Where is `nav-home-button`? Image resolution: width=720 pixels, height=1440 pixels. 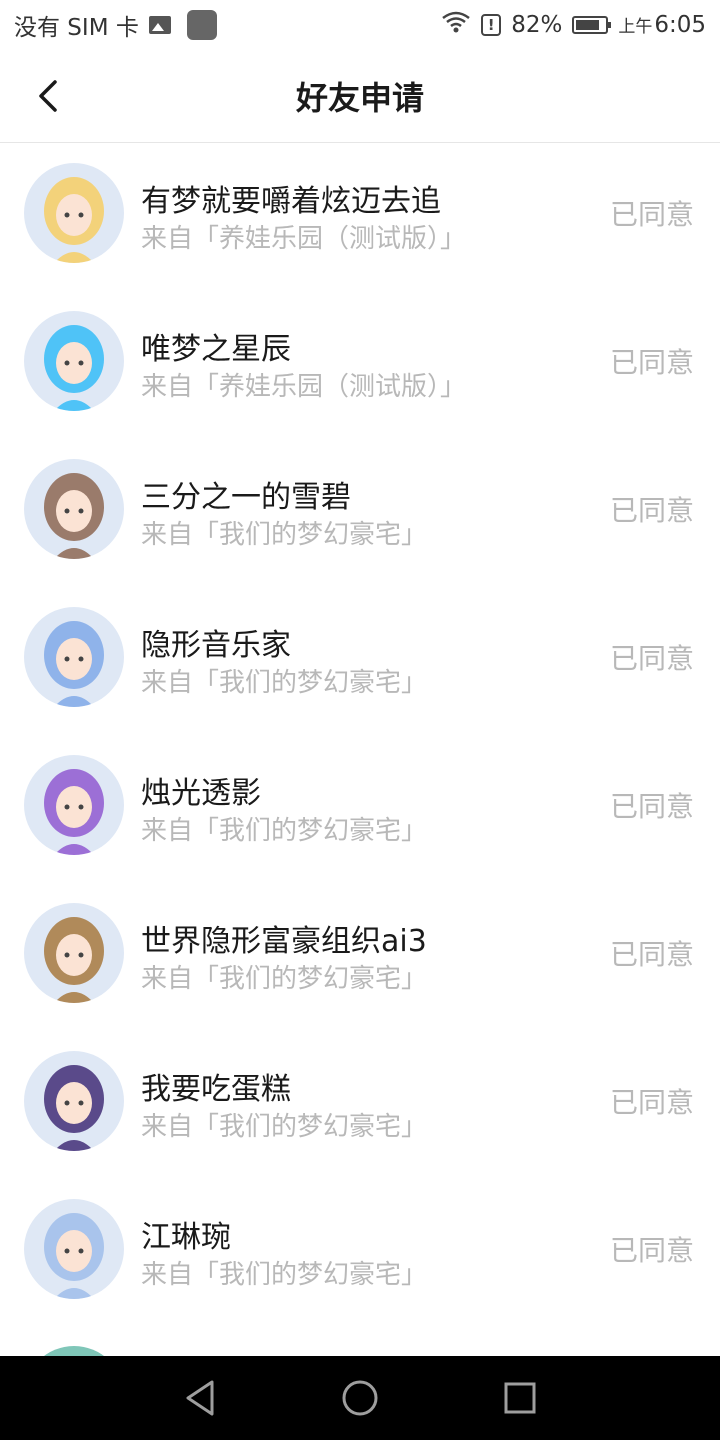 nav-home-button is located at coordinates (360, 1398).